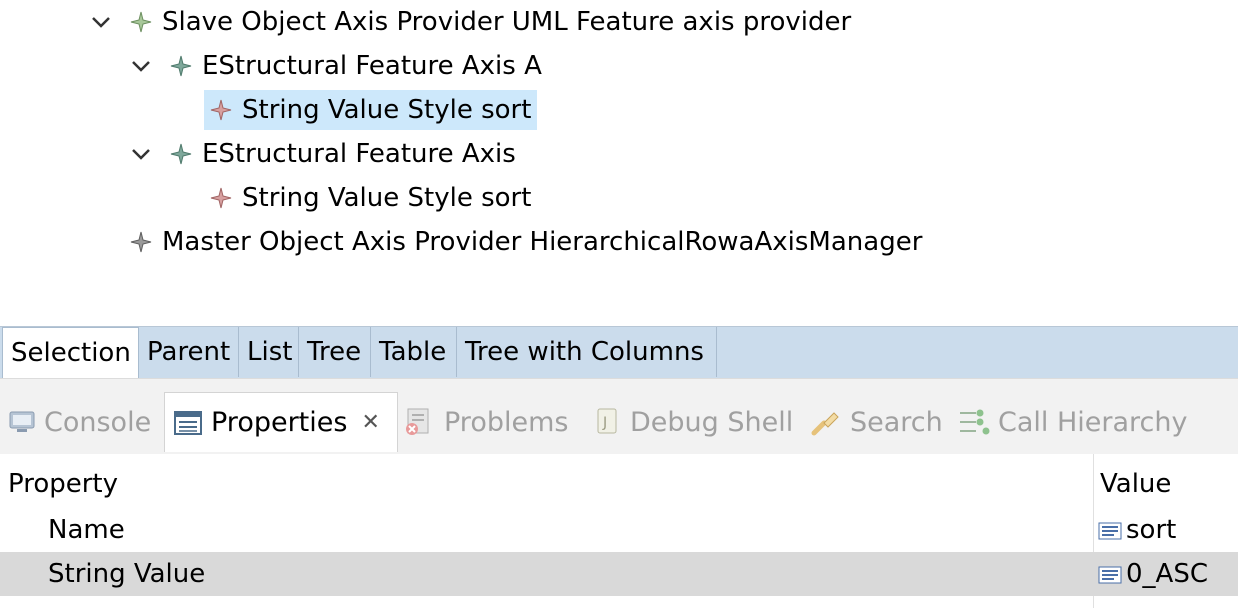 The image size is (1238, 608). I want to click on svg-text: J, so click(604, 423).